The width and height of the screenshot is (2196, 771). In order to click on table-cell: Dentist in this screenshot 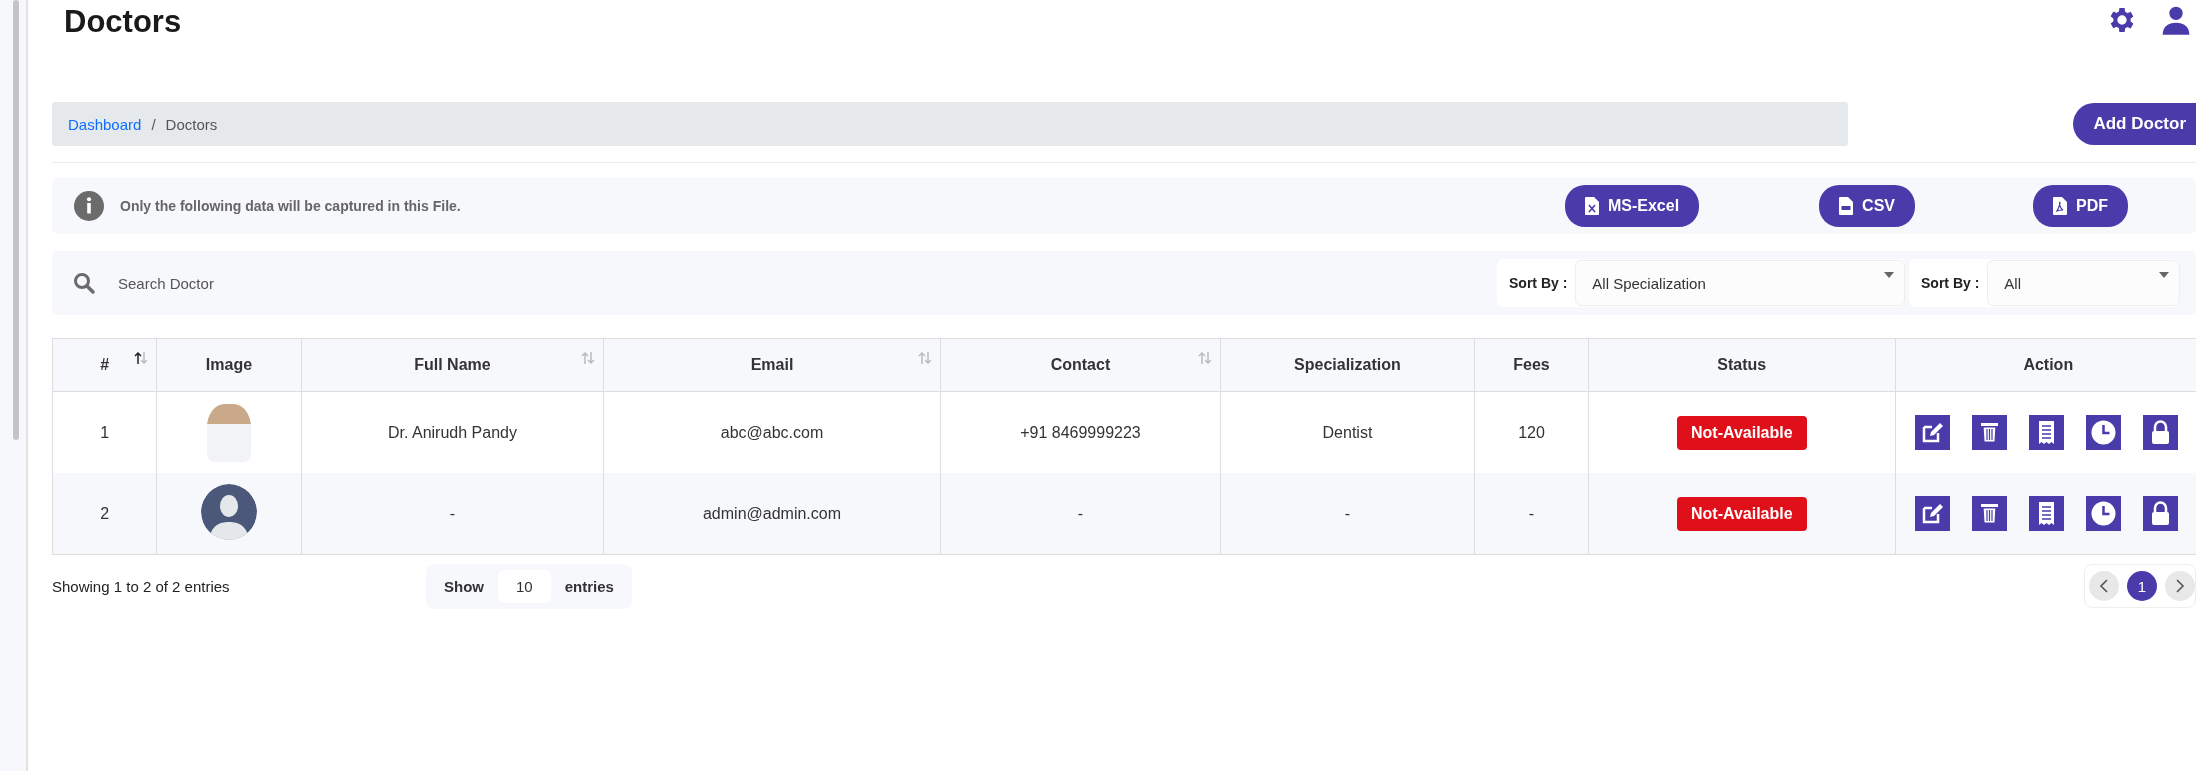, I will do `click(1347, 432)`.